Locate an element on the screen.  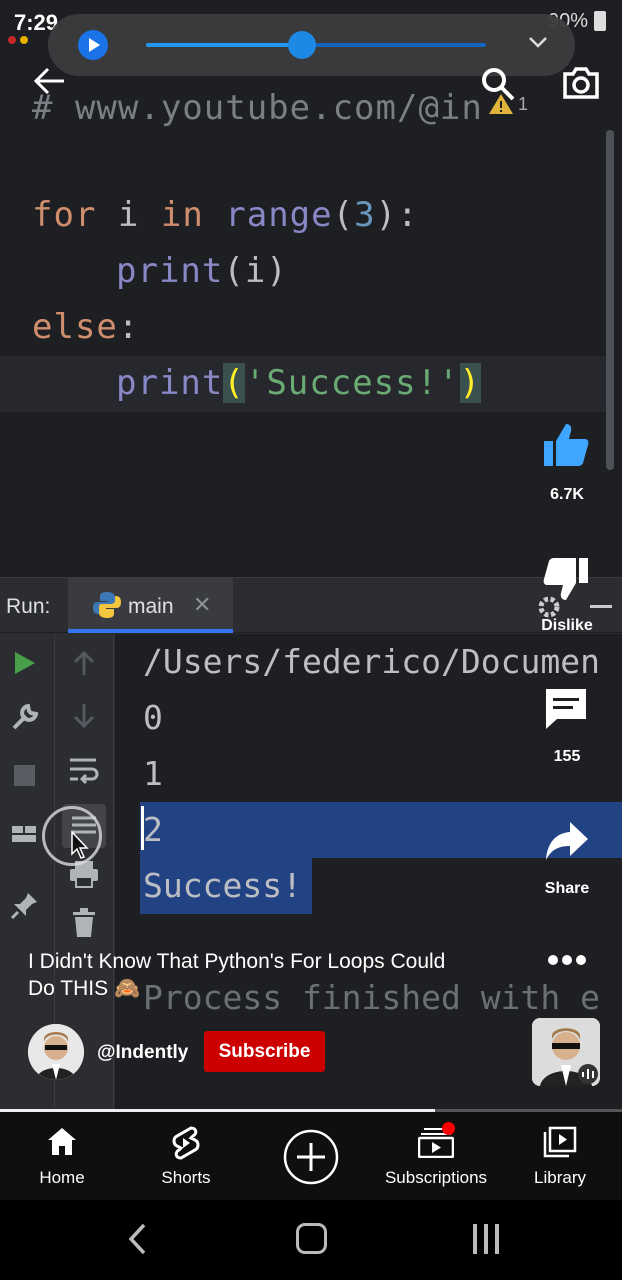
run-icon is located at coordinates (25, 663).